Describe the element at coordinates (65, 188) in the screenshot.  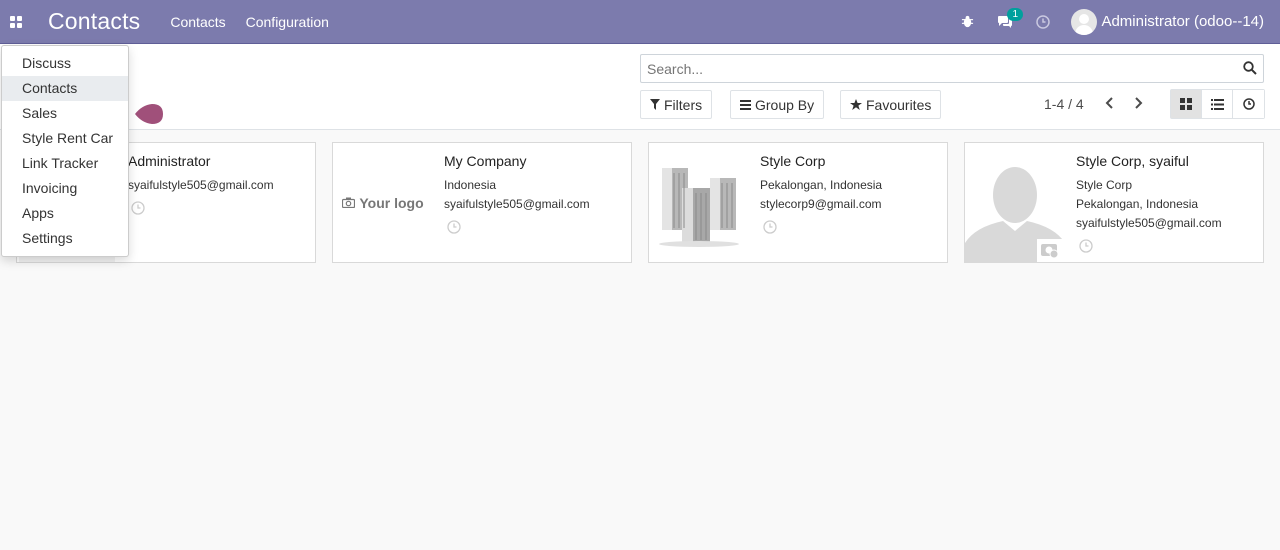
I see `app-item-invoicing: Invoicing` at that location.